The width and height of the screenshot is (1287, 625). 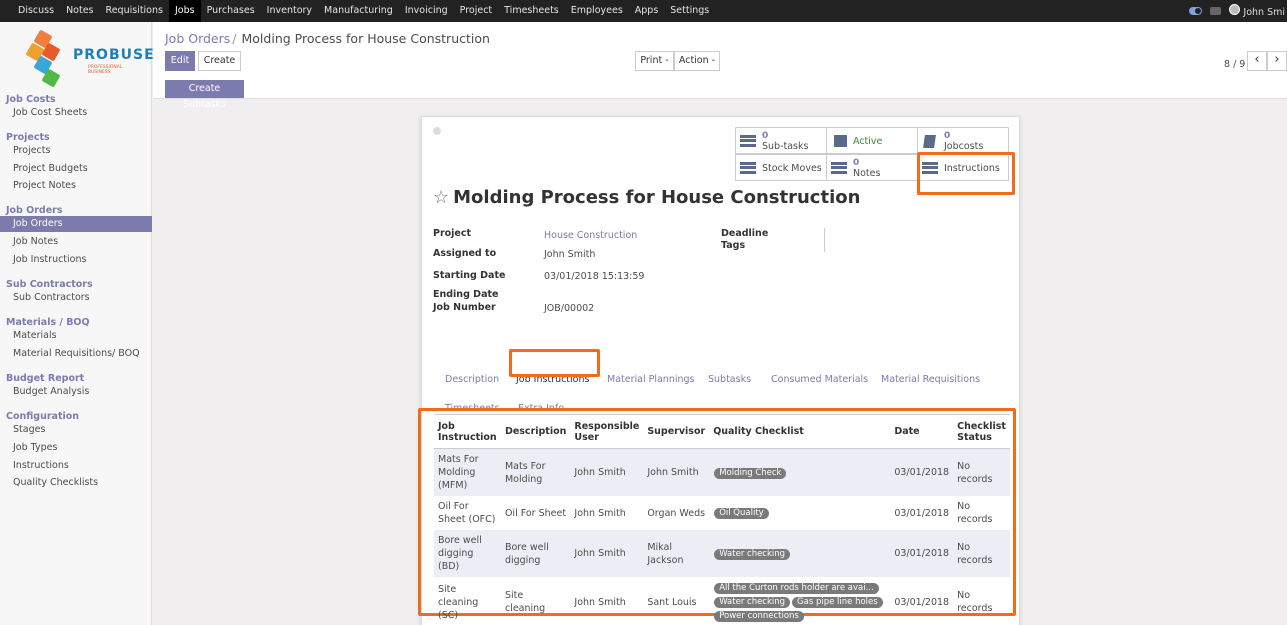 I want to click on notes-count: 0, so click(x=856, y=163).